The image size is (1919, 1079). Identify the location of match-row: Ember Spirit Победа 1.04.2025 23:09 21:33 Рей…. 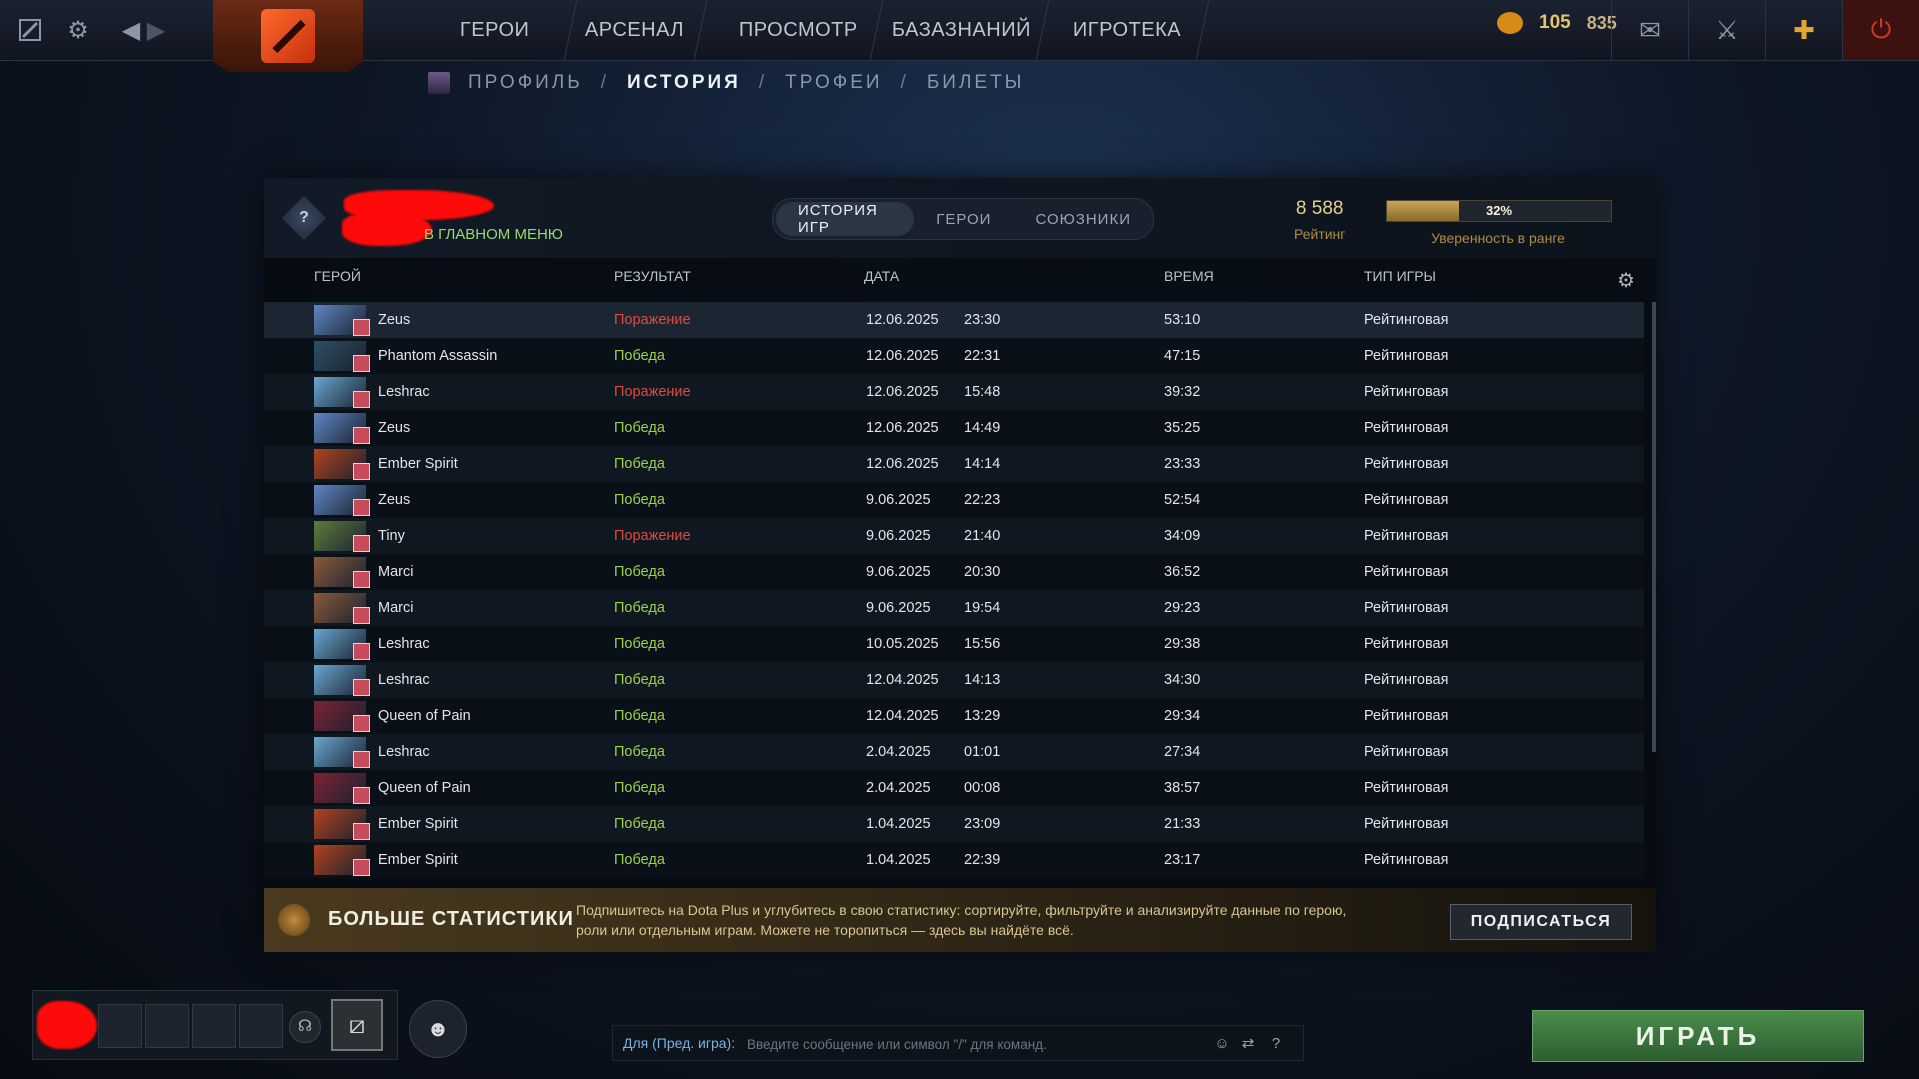
(954, 824).